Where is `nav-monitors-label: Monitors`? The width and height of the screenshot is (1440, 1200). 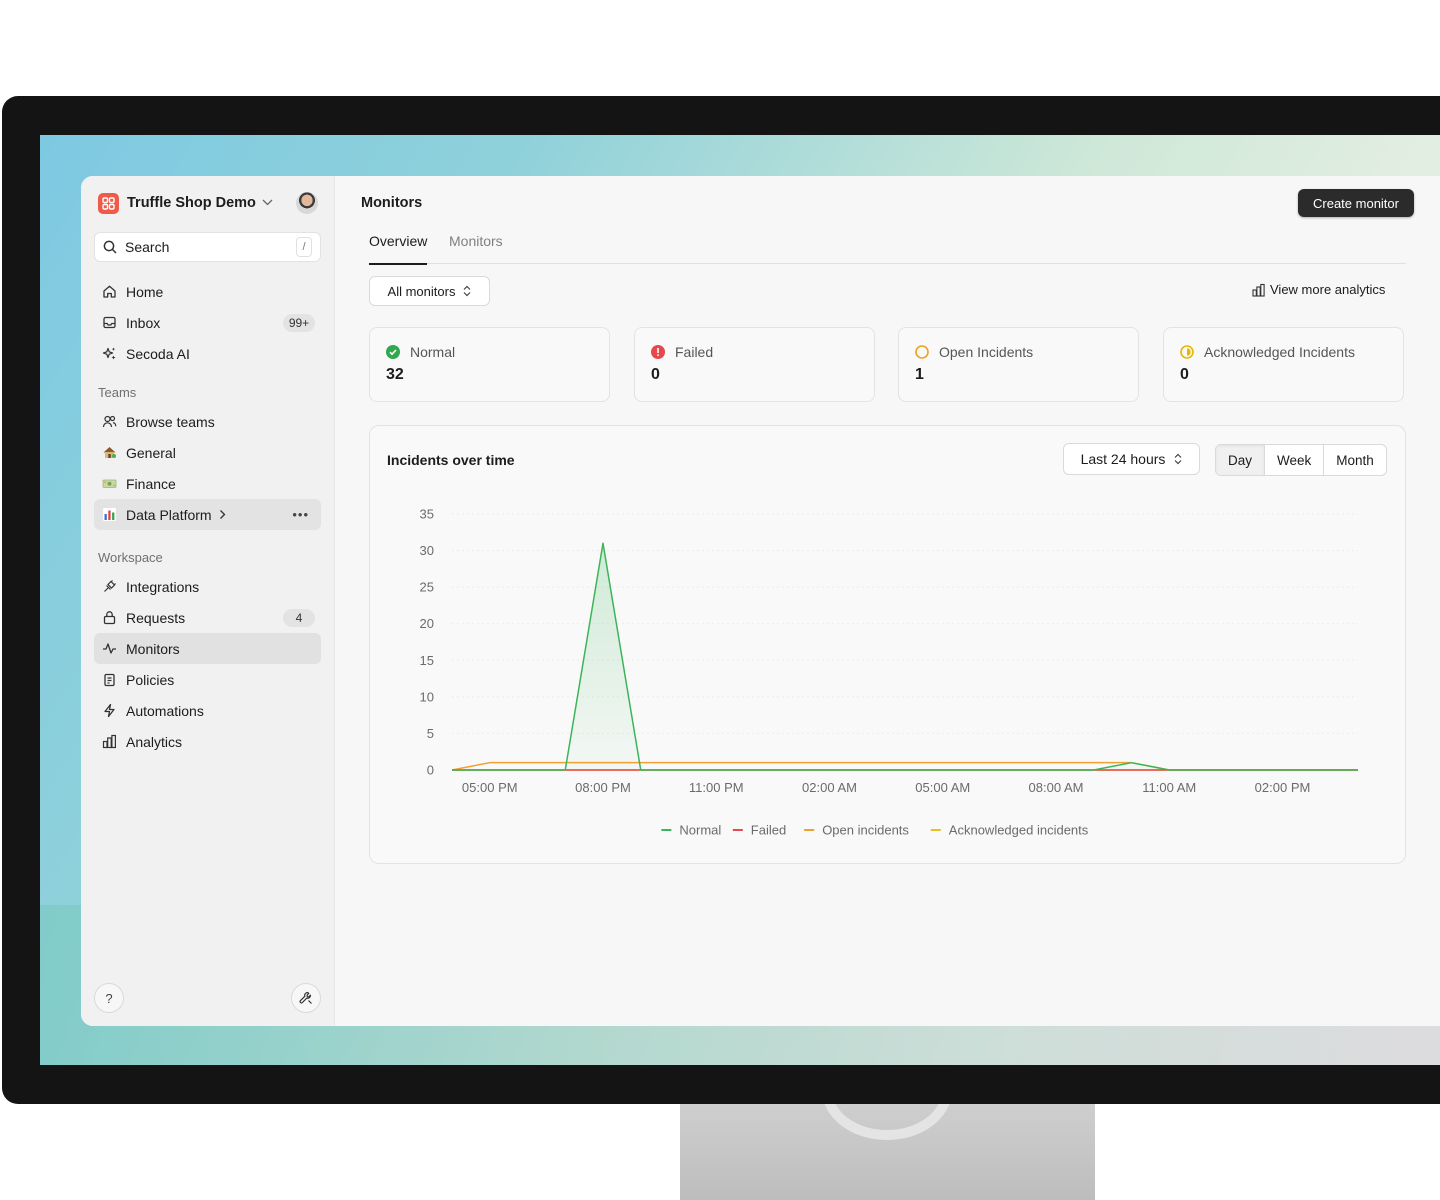 nav-monitors-label: Monitors is located at coordinates (153, 648).